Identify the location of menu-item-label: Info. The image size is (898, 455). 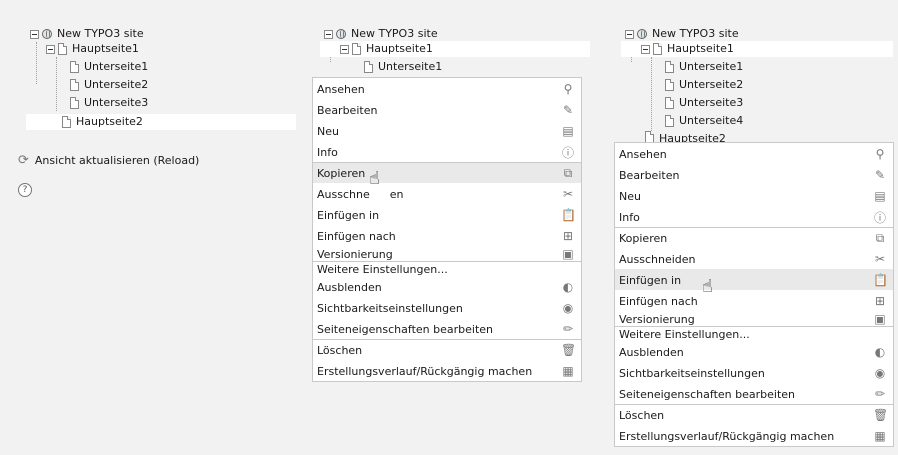
(629, 217).